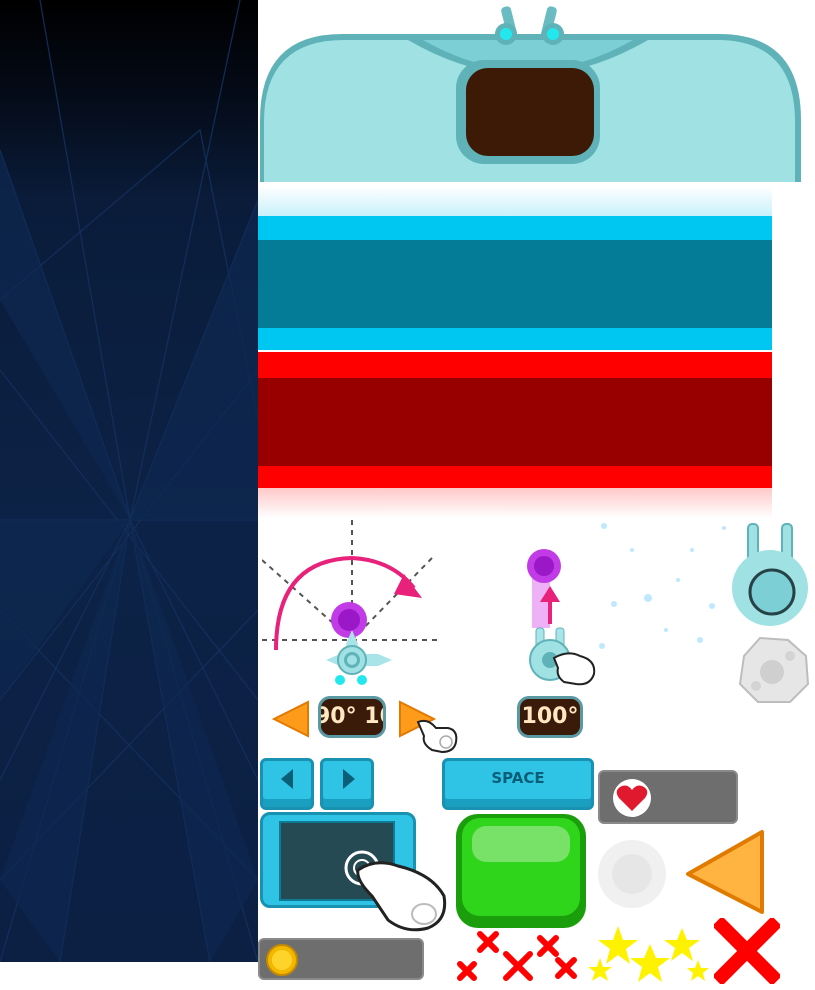 This screenshot has height=990, width=815. I want to click on angle-value-left: 90° 100°, so click(350, 716).